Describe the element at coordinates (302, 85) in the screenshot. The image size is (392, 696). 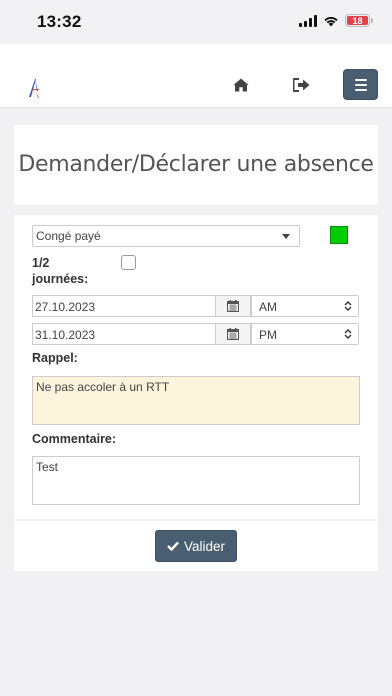
I see `sign-out-icon` at that location.